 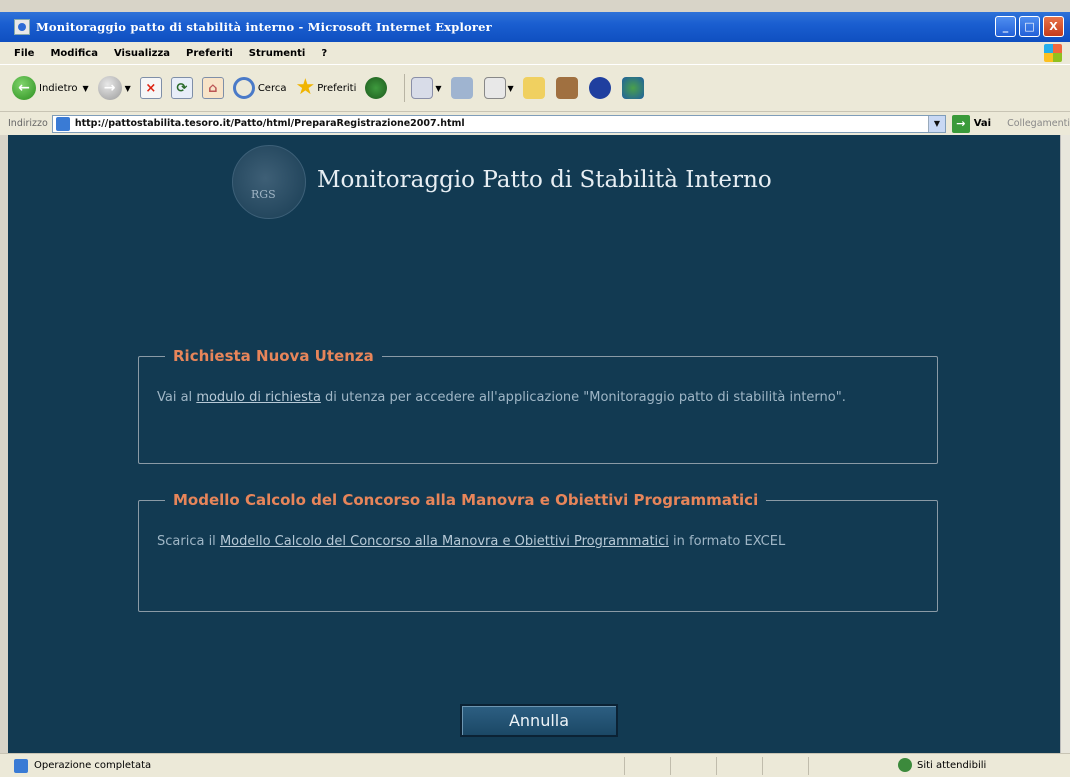 I want to click on bluetooth-wrap, so click(x=600, y=88).